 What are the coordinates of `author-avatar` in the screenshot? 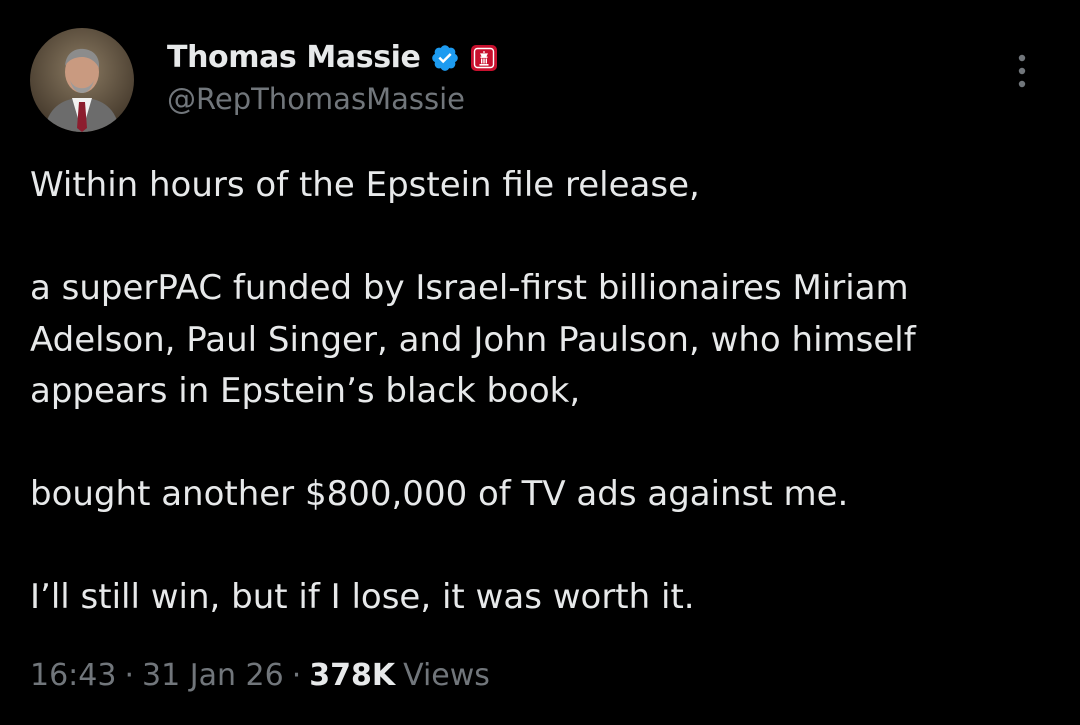 It's located at (82, 80).